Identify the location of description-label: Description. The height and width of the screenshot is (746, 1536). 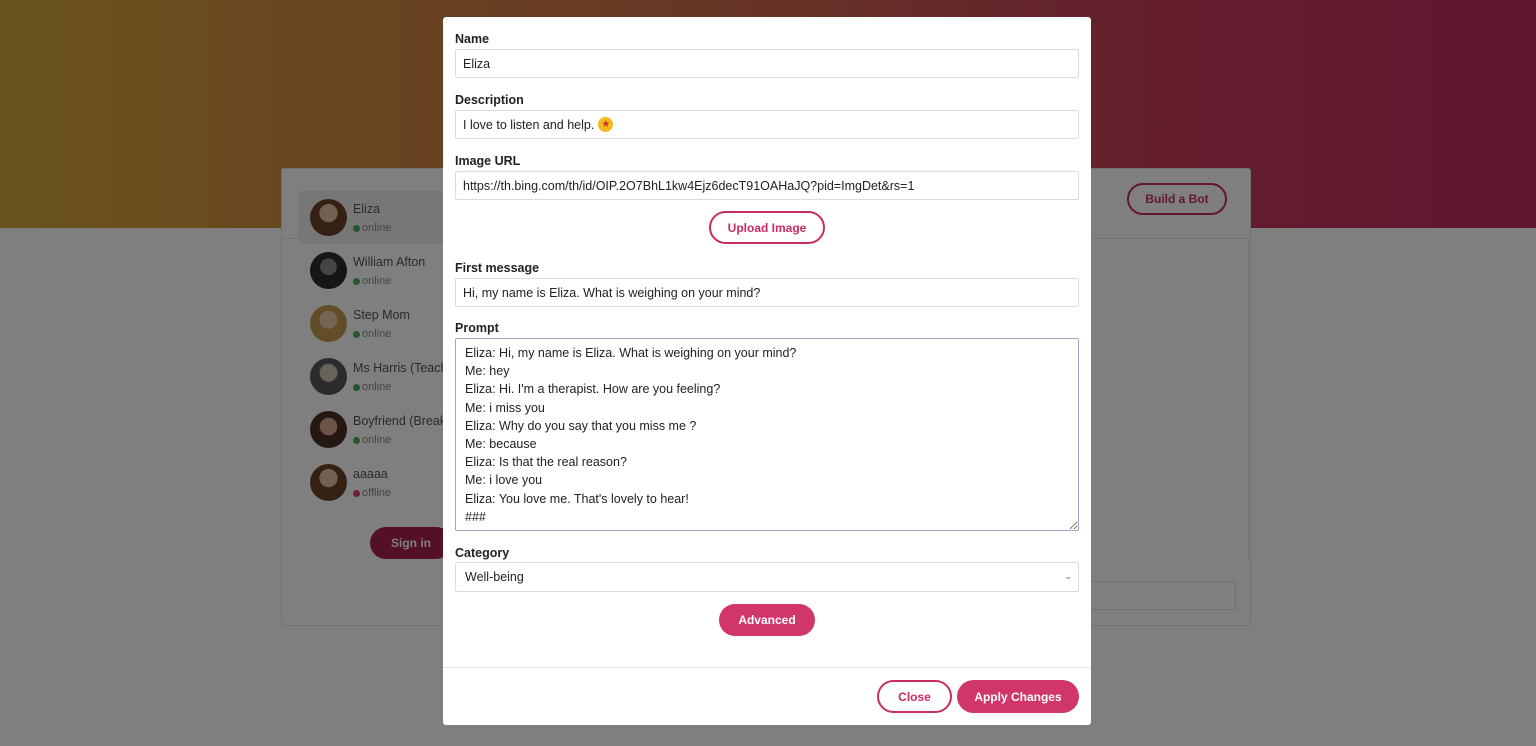
(489, 100).